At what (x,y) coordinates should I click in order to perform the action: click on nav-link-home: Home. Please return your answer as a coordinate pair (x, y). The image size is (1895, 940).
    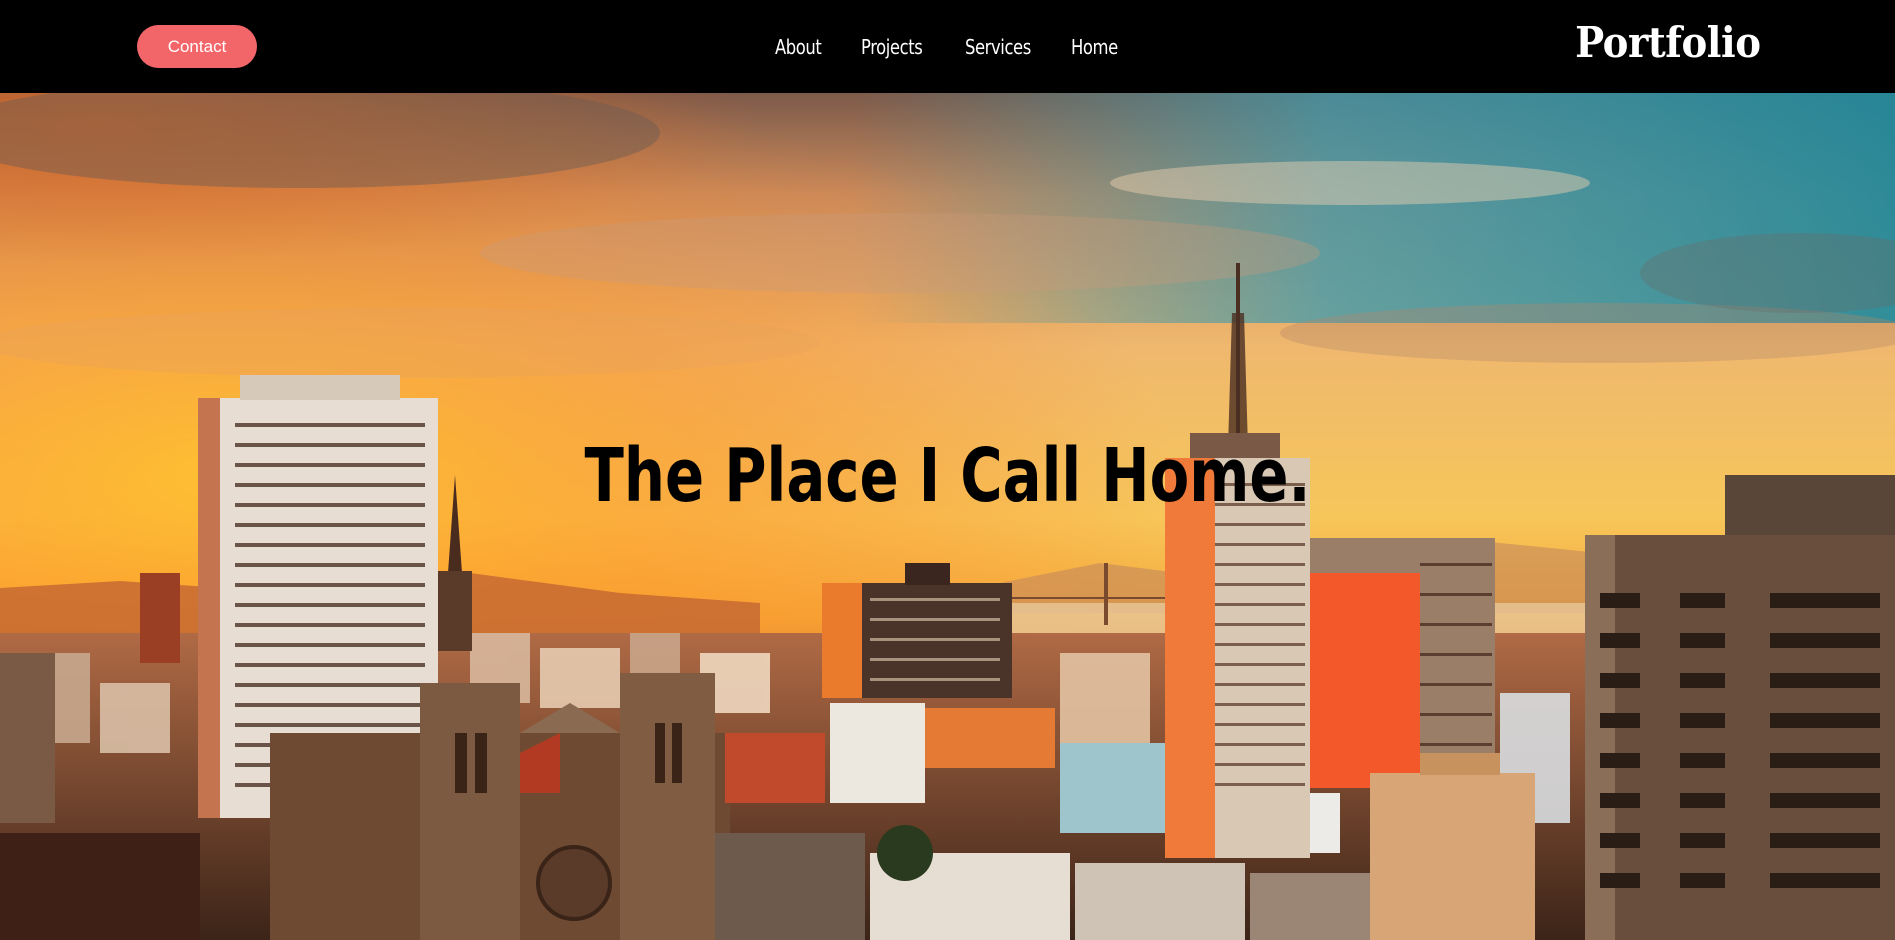
    Looking at the image, I should click on (1094, 47).